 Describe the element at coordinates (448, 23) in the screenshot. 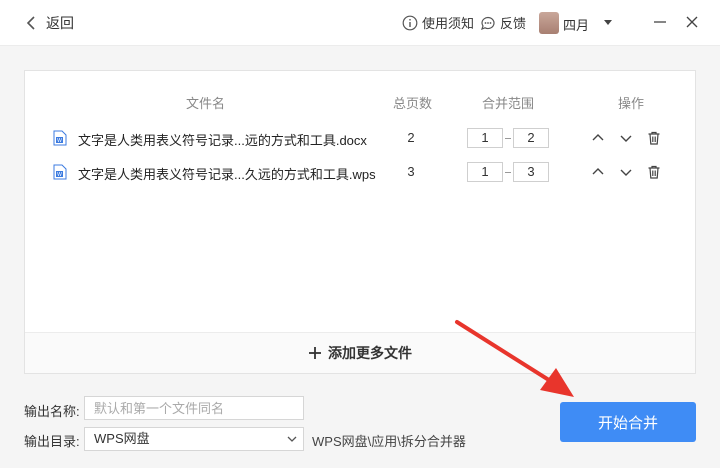

I see `help-label: 使用须知` at that location.